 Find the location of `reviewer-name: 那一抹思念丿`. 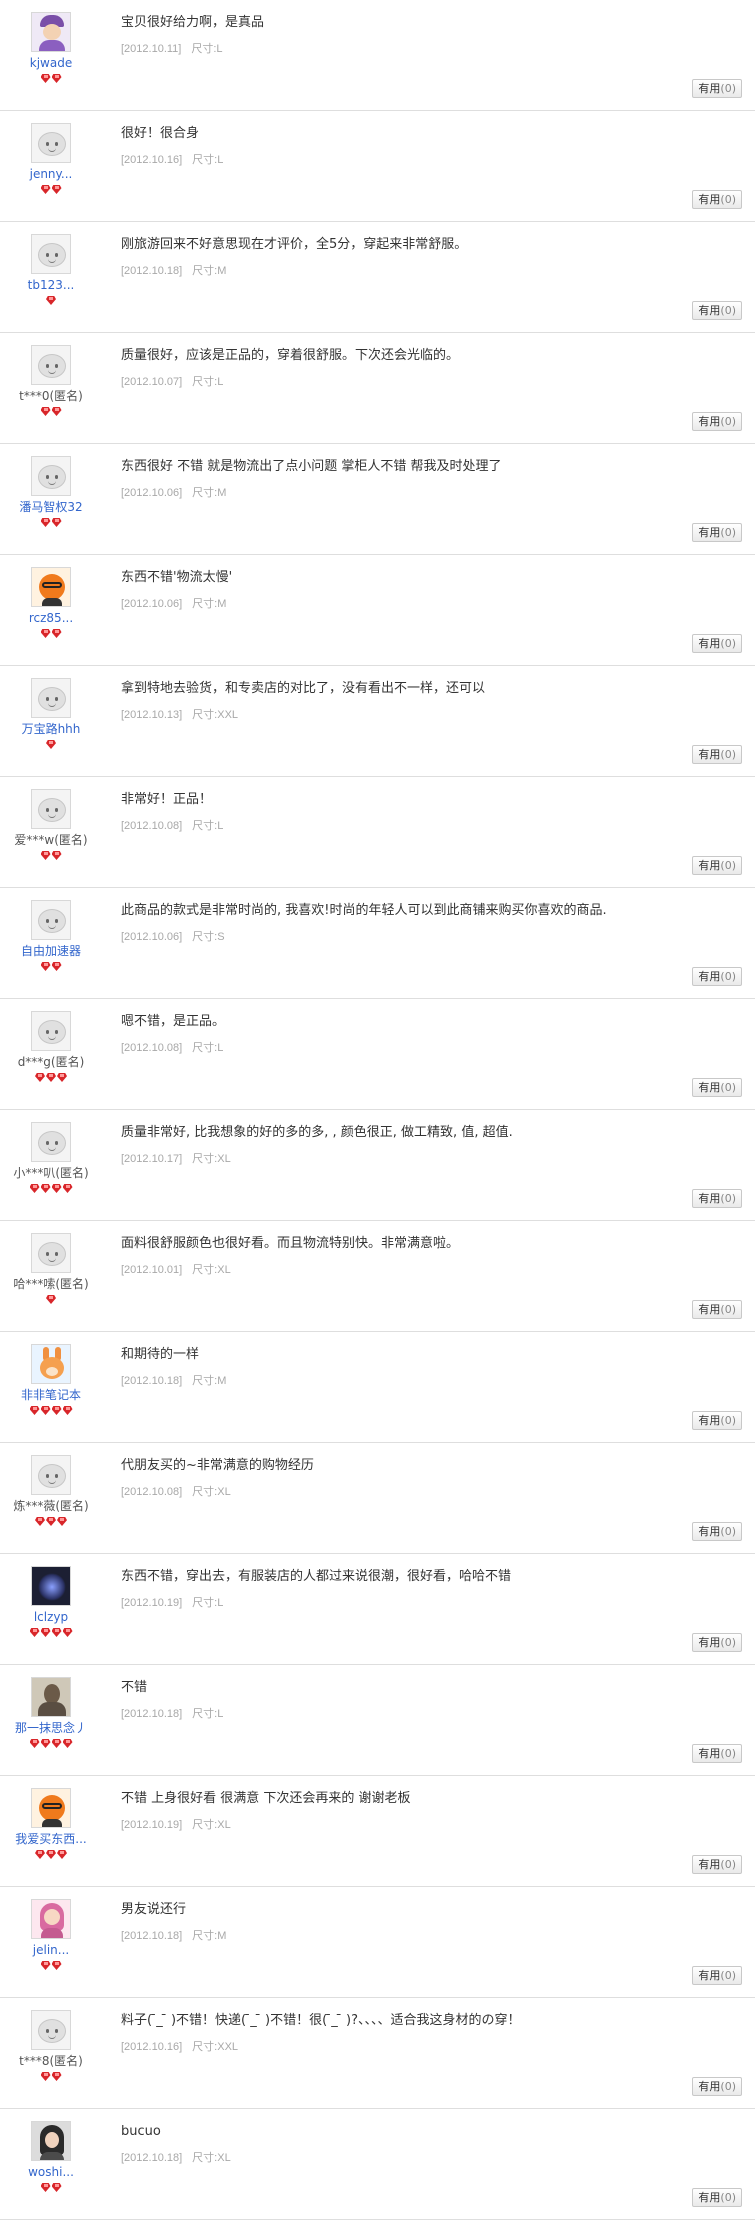

reviewer-name: 那一抹思念丿 is located at coordinates (51, 1728).